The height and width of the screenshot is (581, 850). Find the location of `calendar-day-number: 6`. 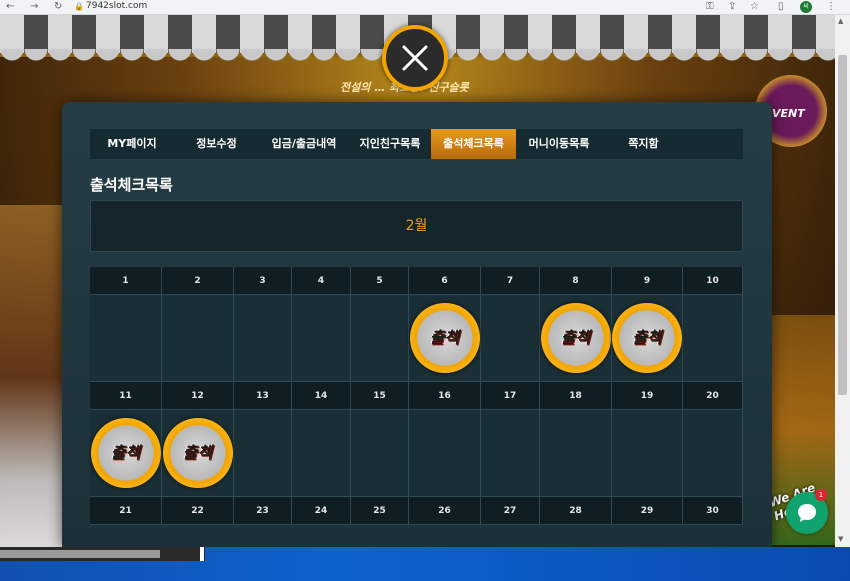

calendar-day-number: 6 is located at coordinates (445, 281).